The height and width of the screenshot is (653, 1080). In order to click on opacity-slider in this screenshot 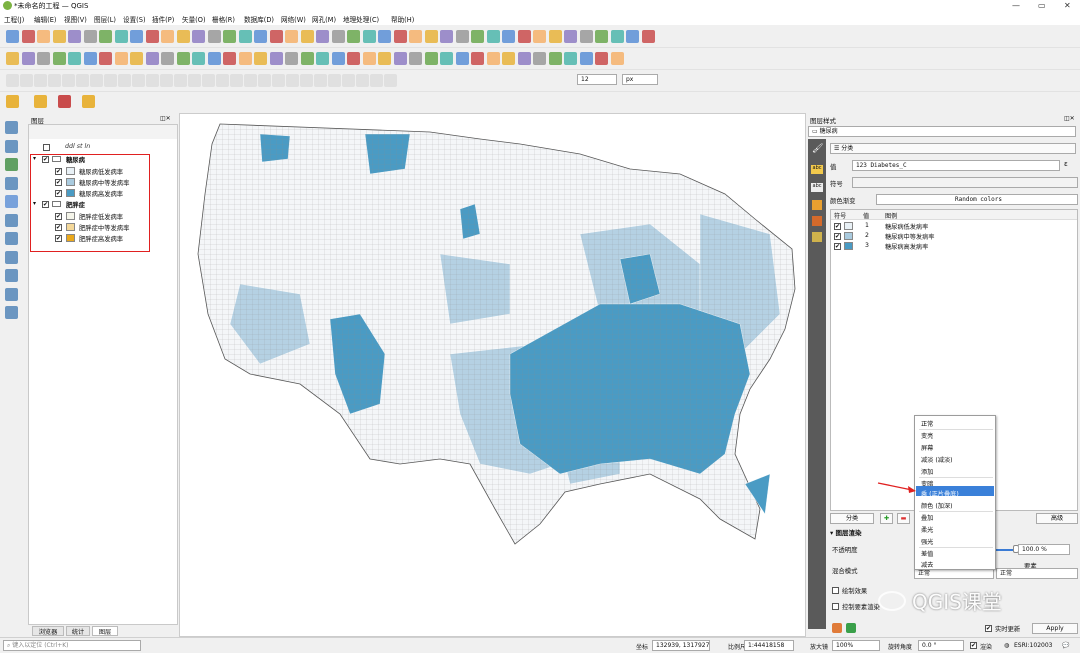, I will do `click(1005, 550)`.